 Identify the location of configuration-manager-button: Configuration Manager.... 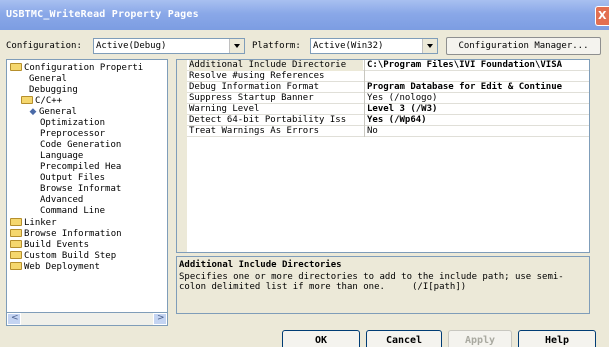
(523, 46).